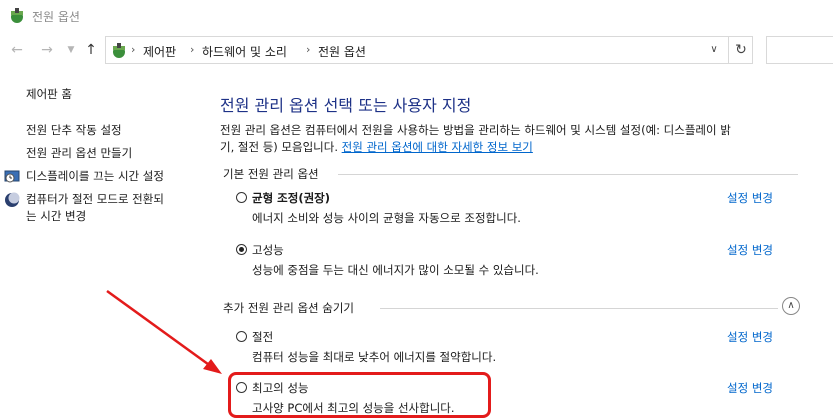  What do you see at coordinates (799, 50) in the screenshot?
I see `search-input` at bounding box center [799, 50].